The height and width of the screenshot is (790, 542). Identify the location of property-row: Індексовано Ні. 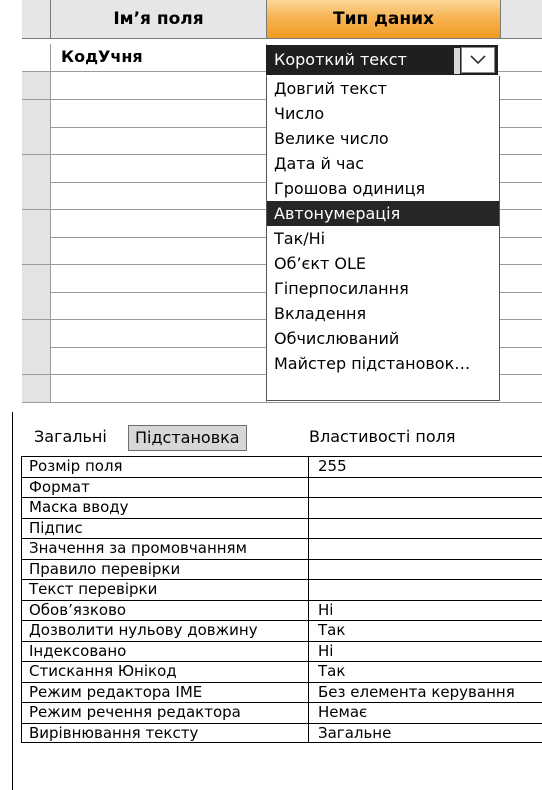
(282, 651).